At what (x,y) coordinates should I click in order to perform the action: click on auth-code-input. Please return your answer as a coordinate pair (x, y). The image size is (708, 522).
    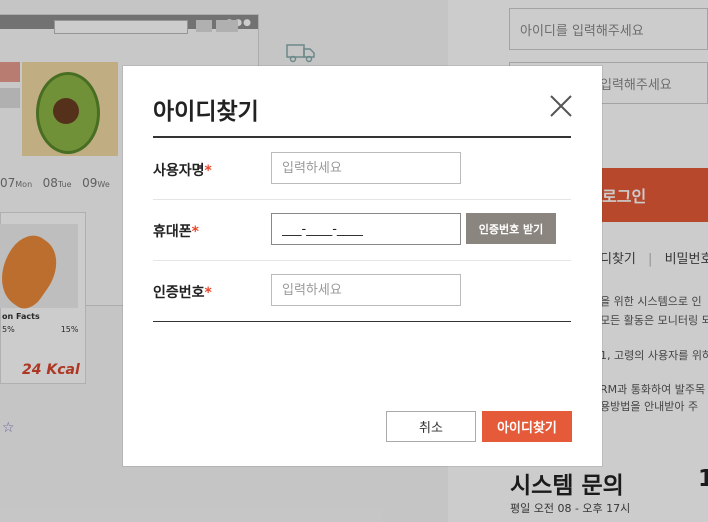
    Looking at the image, I should click on (366, 290).